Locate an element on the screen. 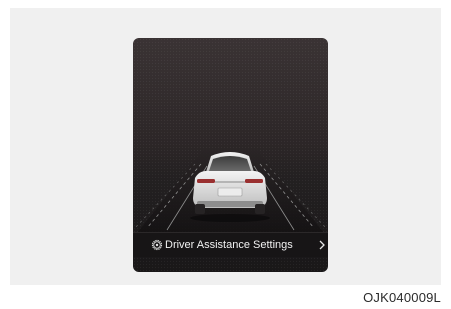 This screenshot has height=309, width=451. figure-code: OJK040009L is located at coordinates (402, 297).